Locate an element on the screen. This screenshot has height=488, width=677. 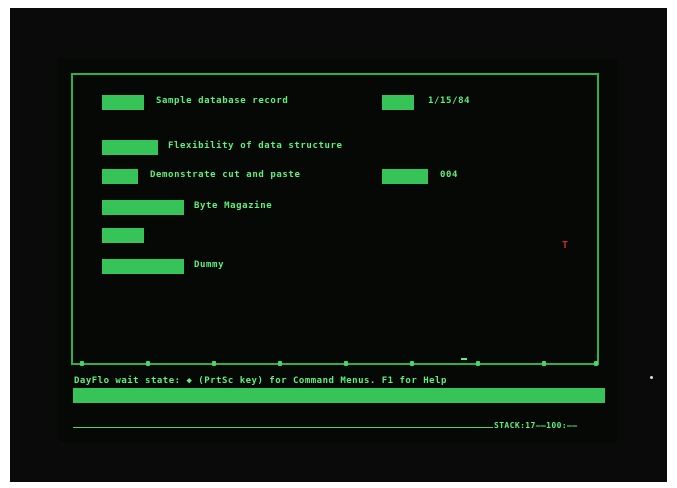
record-title-label: Sample database record is located at coordinates (222, 101).